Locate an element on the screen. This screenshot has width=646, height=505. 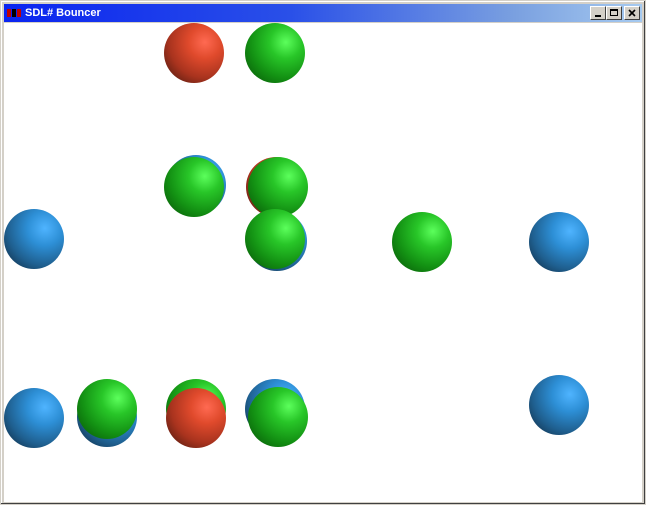
window-controls is located at coordinates (615, 13).